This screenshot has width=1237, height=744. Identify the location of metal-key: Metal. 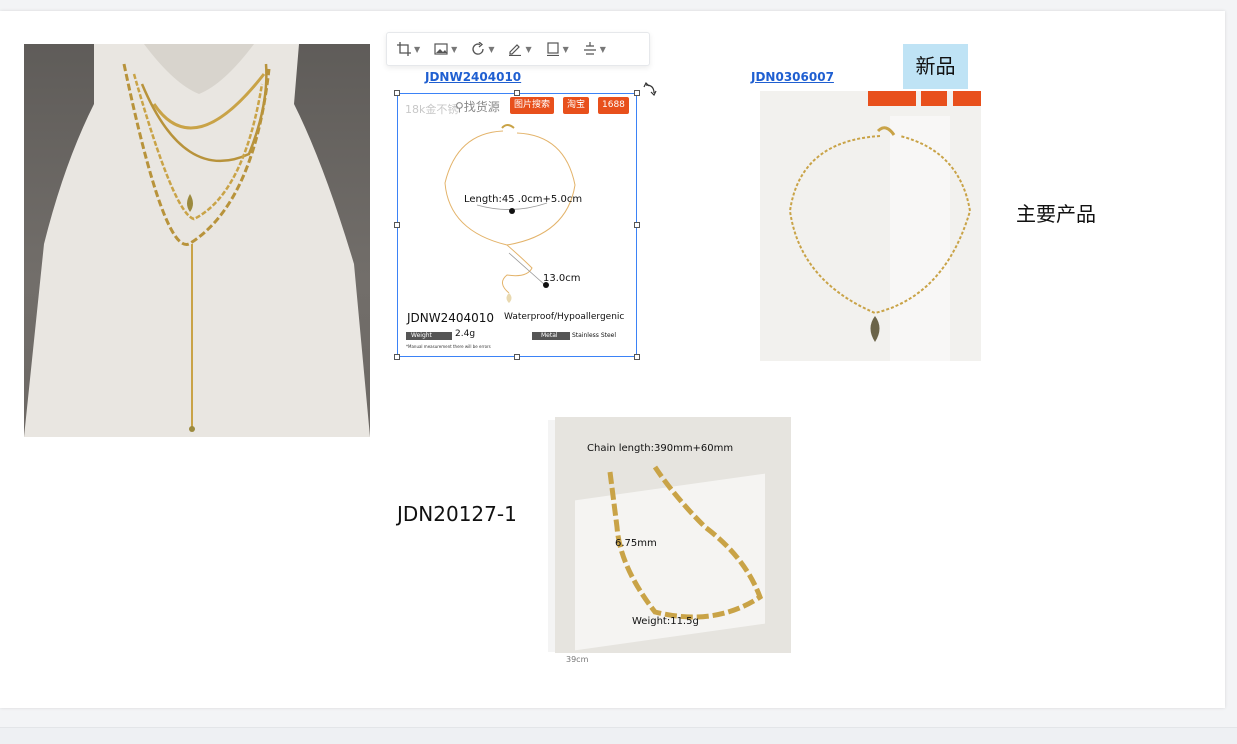
(549, 335).